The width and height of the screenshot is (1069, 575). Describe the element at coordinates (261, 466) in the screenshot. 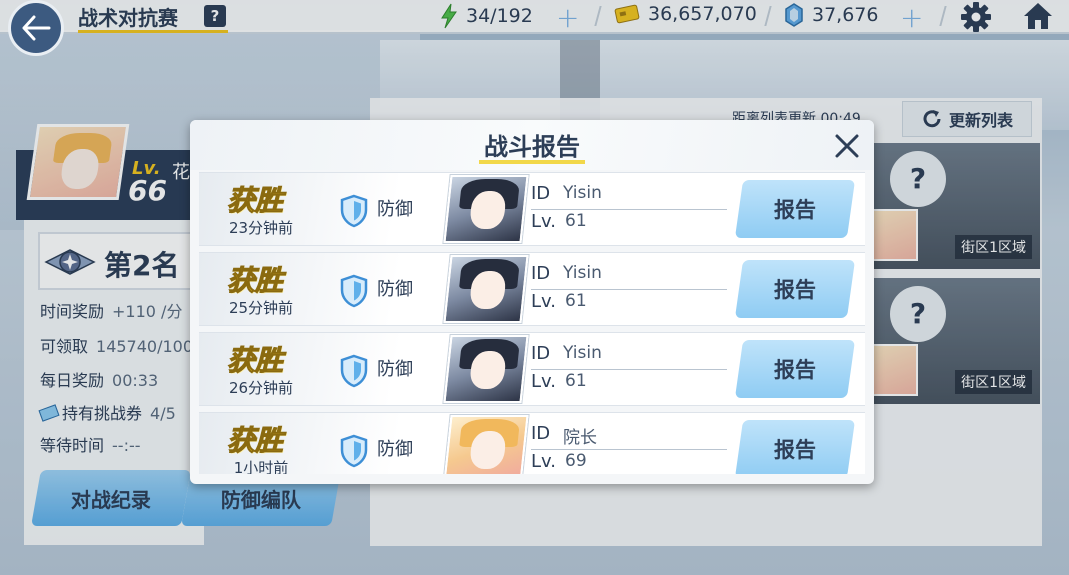

I see `time-ago: 1小时前` at that location.